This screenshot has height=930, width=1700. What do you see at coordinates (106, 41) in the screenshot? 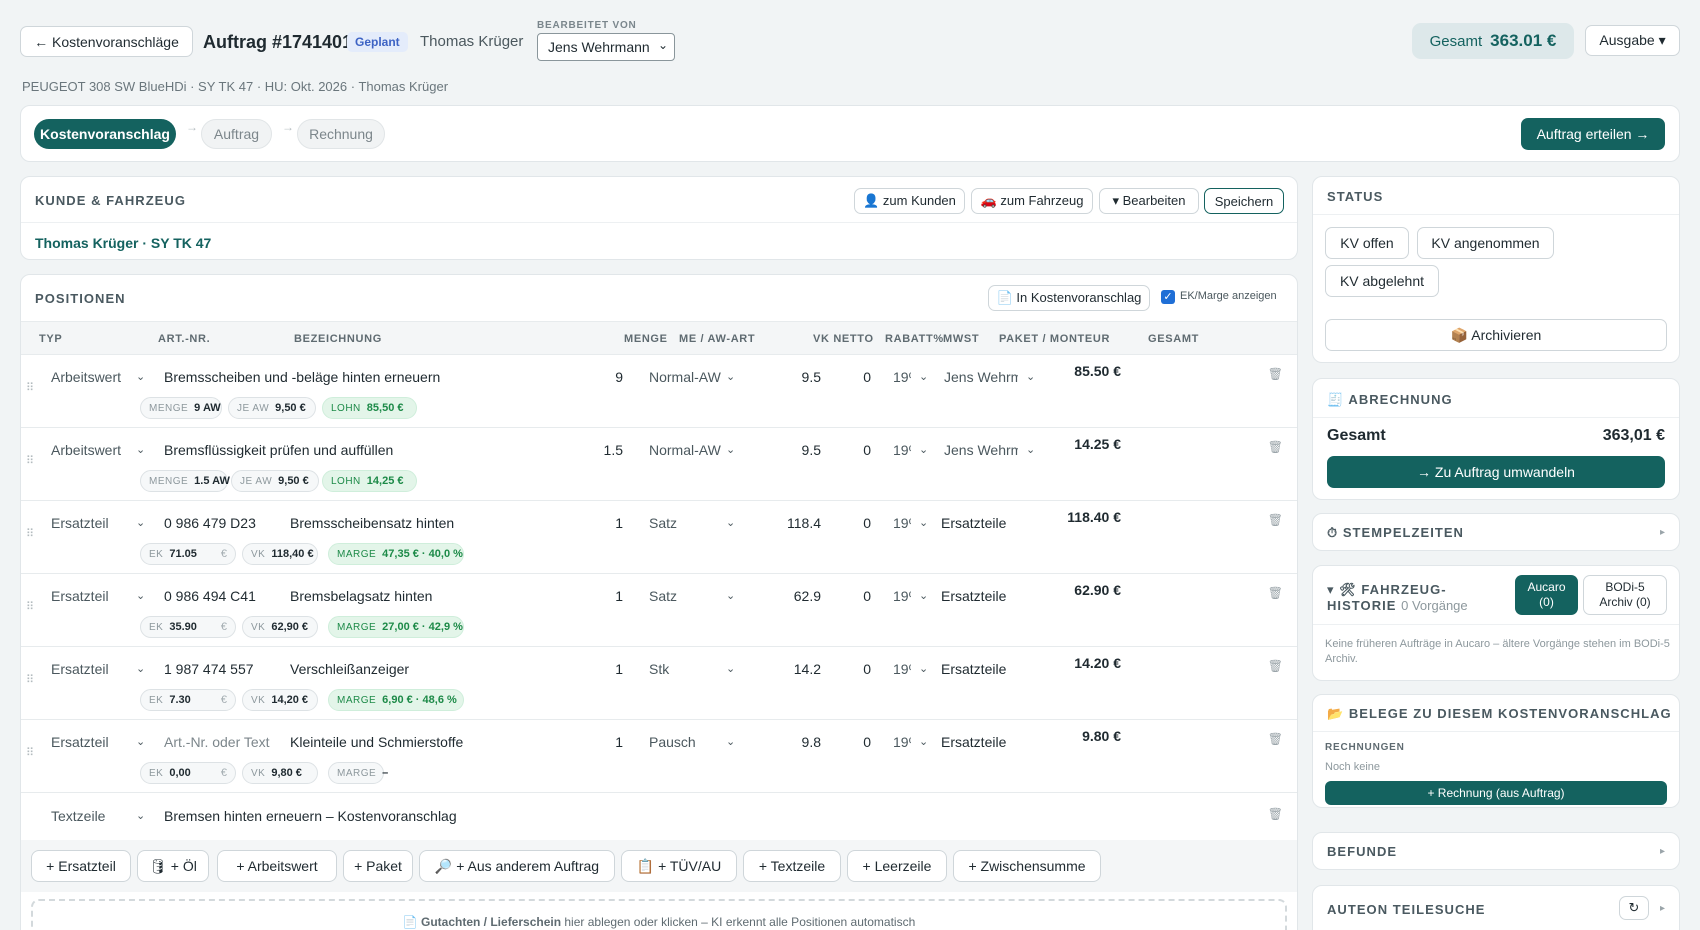
I see `back-to-kostenvoranschlaege-button: ← Kostenvoranschläge` at bounding box center [106, 41].